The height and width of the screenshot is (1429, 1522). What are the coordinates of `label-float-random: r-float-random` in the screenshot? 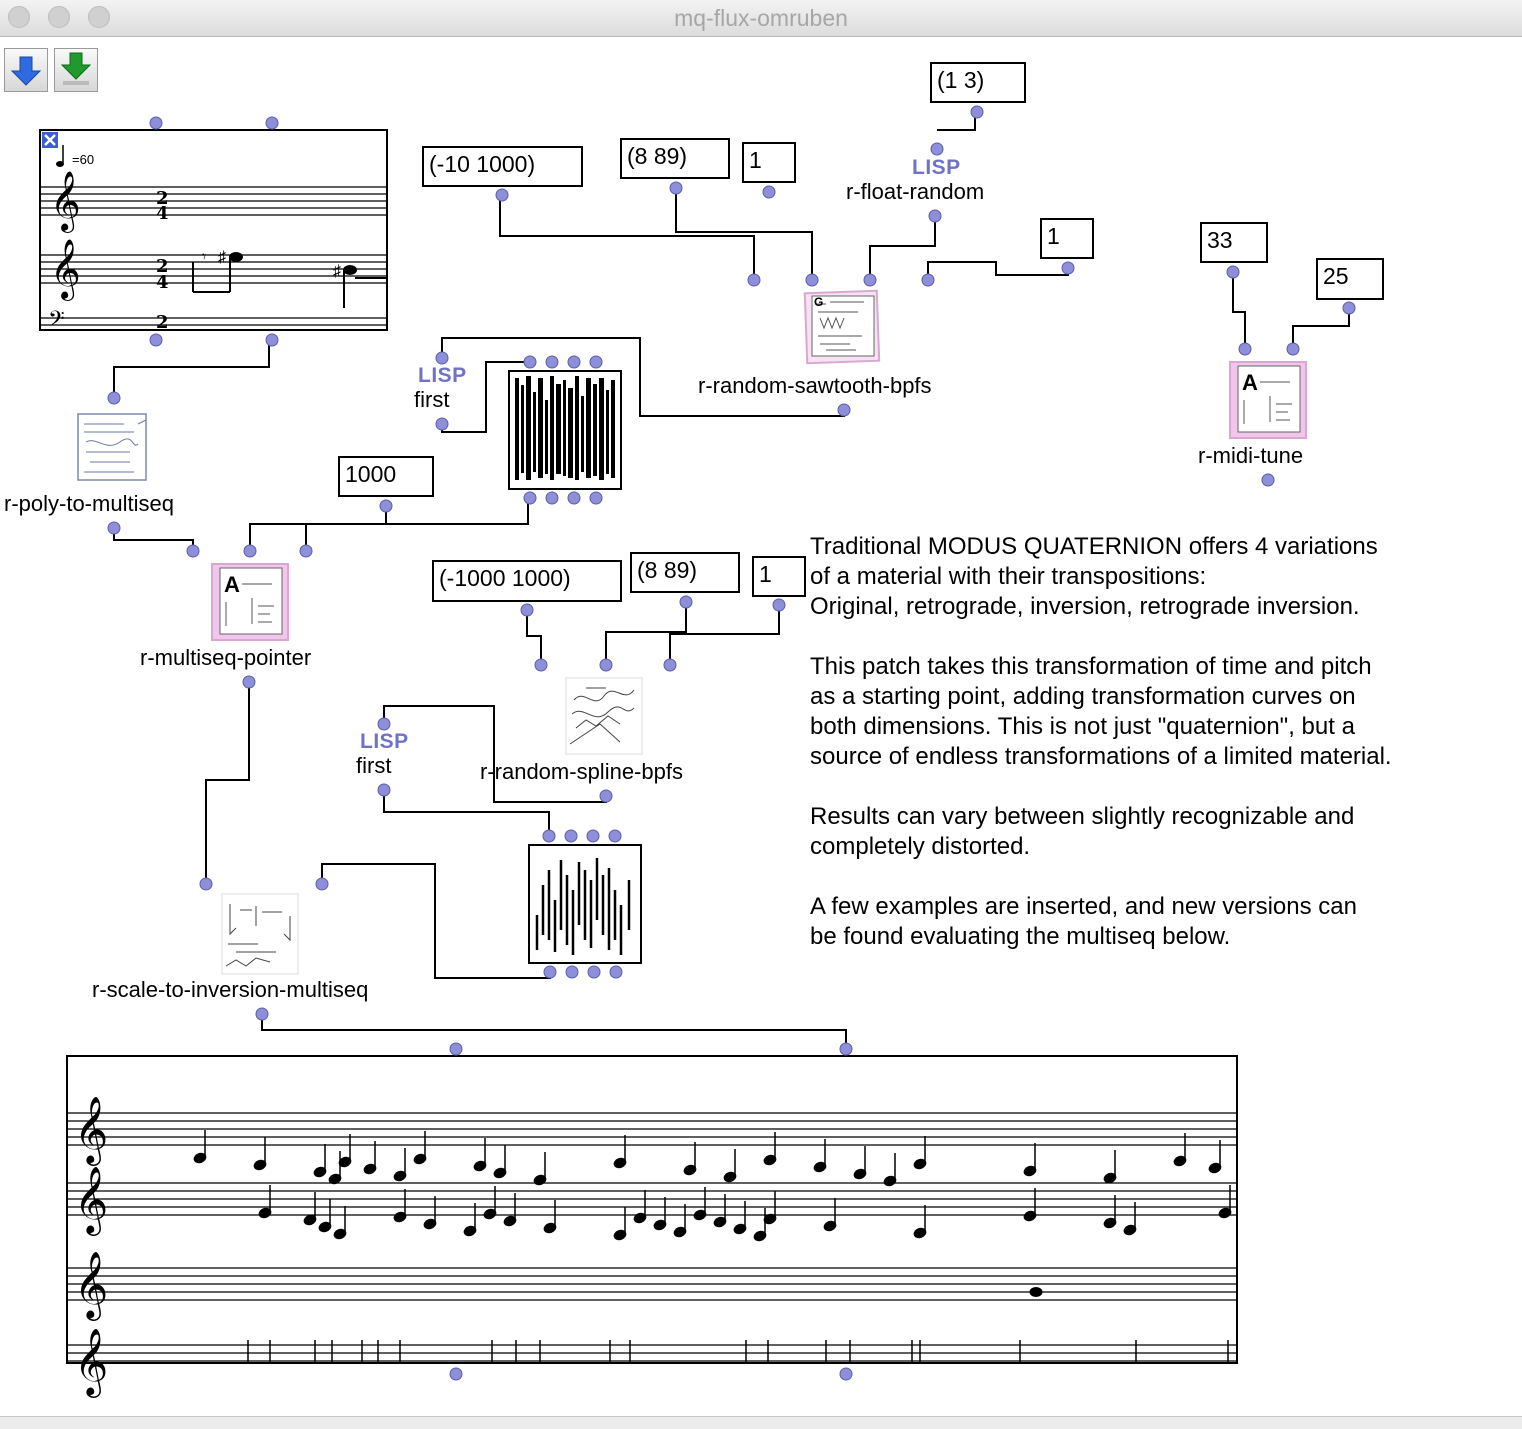 It's located at (915, 192).